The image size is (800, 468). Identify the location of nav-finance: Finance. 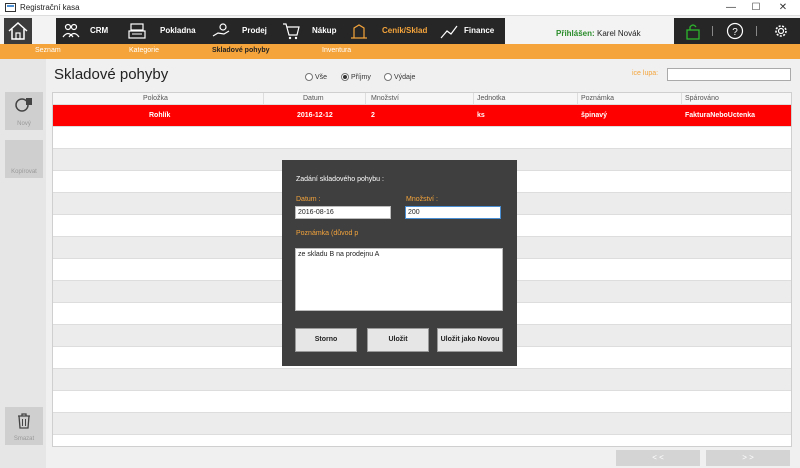
(472, 31).